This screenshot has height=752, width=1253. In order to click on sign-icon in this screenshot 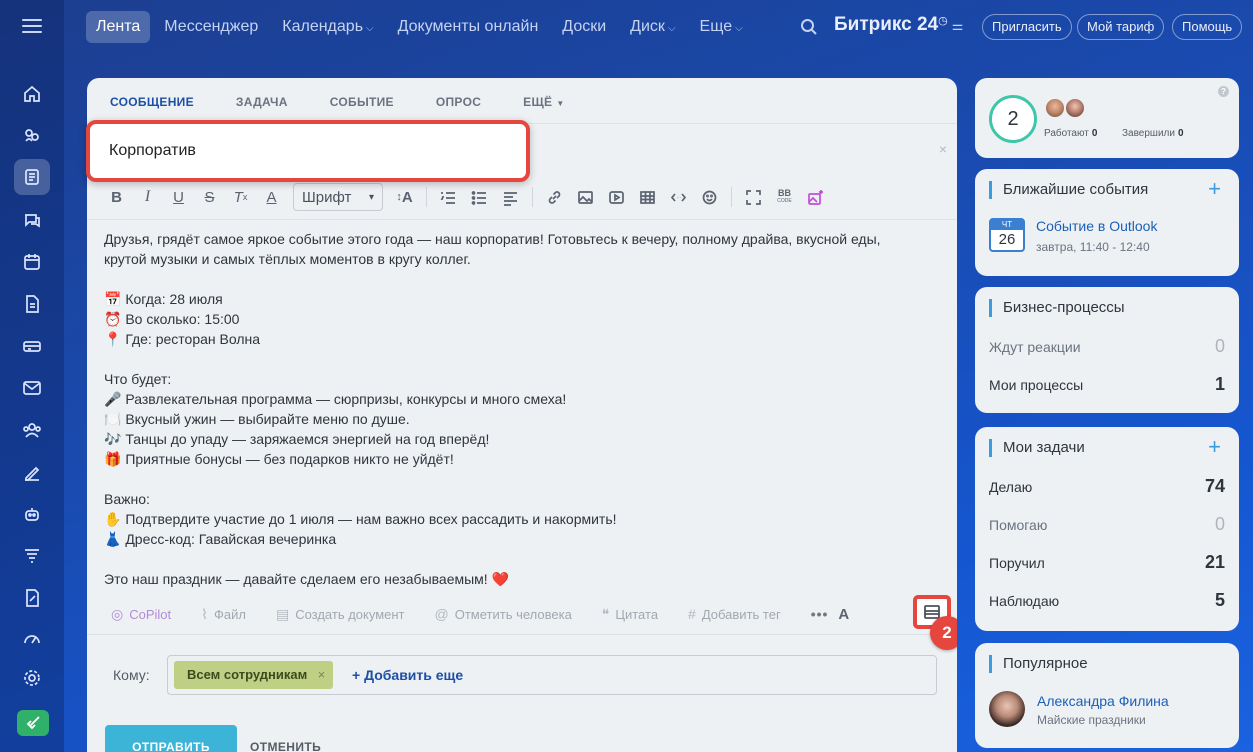, I will do `click(32, 472)`.